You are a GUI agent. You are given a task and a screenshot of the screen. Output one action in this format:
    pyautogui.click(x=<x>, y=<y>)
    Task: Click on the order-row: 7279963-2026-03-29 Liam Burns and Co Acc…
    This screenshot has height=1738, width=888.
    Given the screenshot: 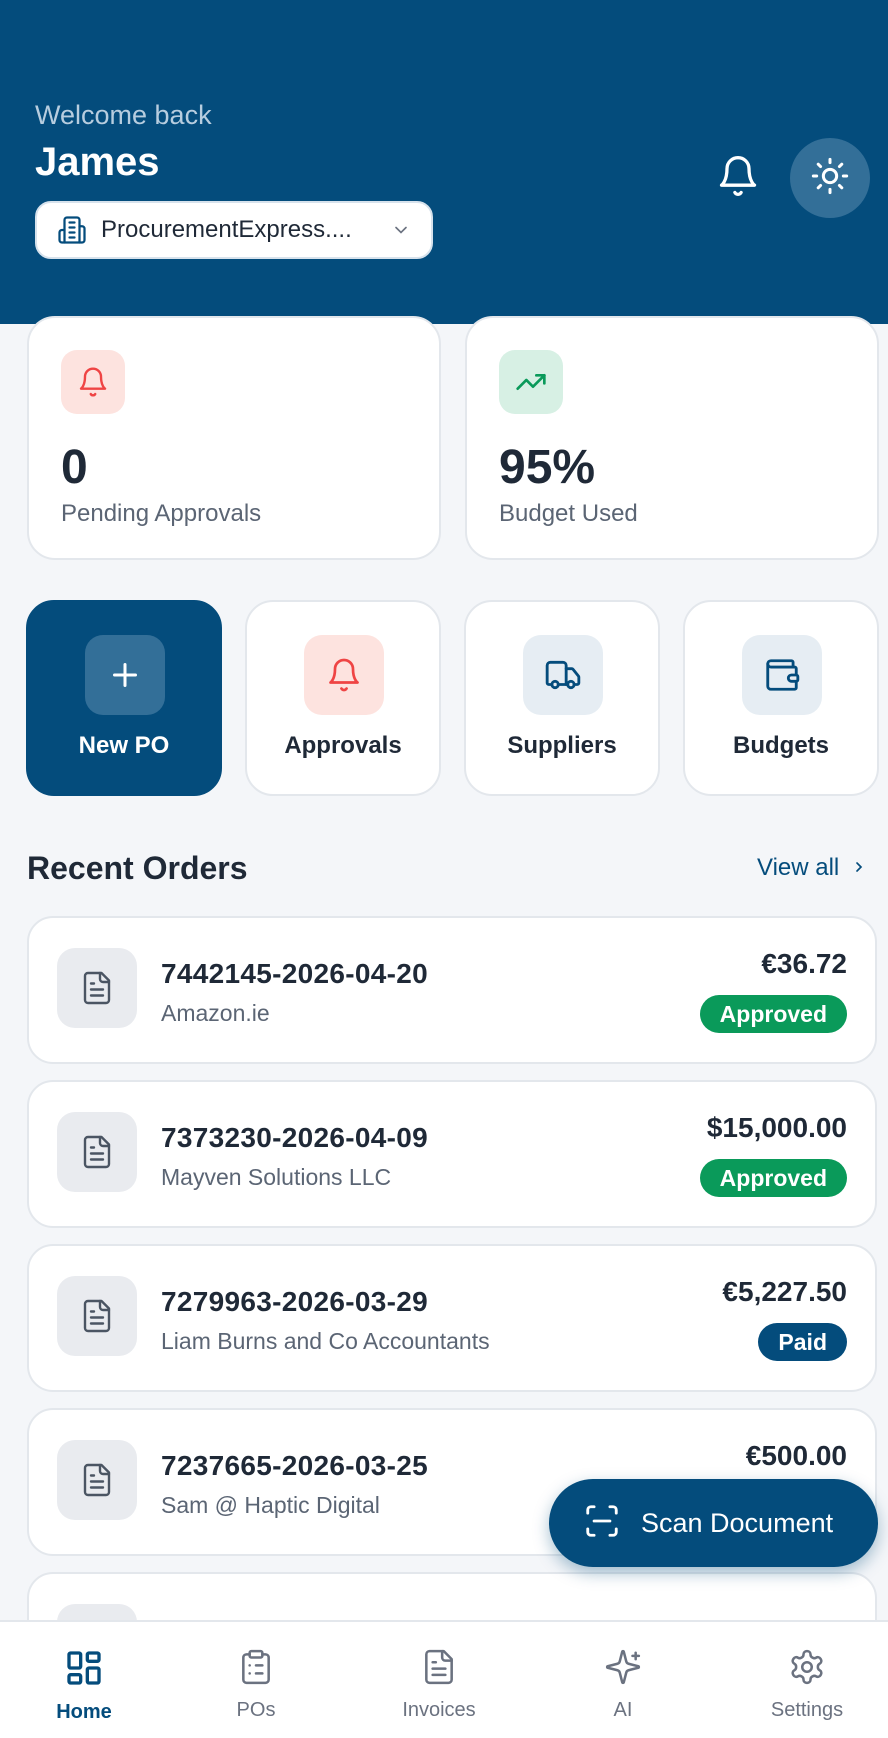 What is the action you would take?
    pyautogui.click(x=452, y=1318)
    